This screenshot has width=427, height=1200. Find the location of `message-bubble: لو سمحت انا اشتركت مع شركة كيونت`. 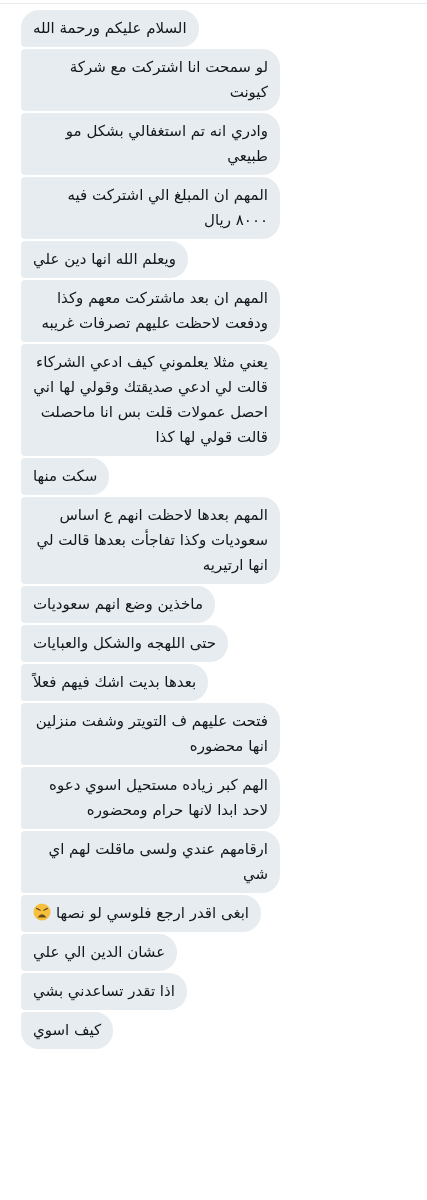

message-bubble: لو سمحت انا اشتركت مع شركة كيونت is located at coordinates (150, 80).